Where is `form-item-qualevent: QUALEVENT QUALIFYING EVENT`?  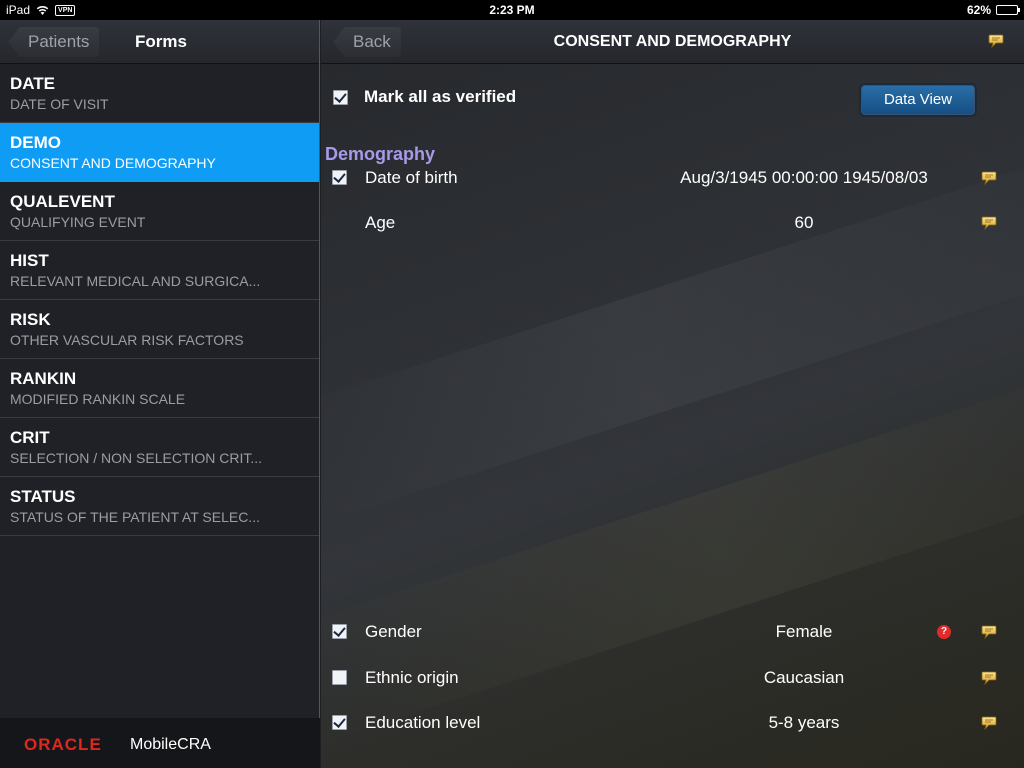 form-item-qualevent: QUALEVENT QUALIFYING EVENT is located at coordinates (159, 211).